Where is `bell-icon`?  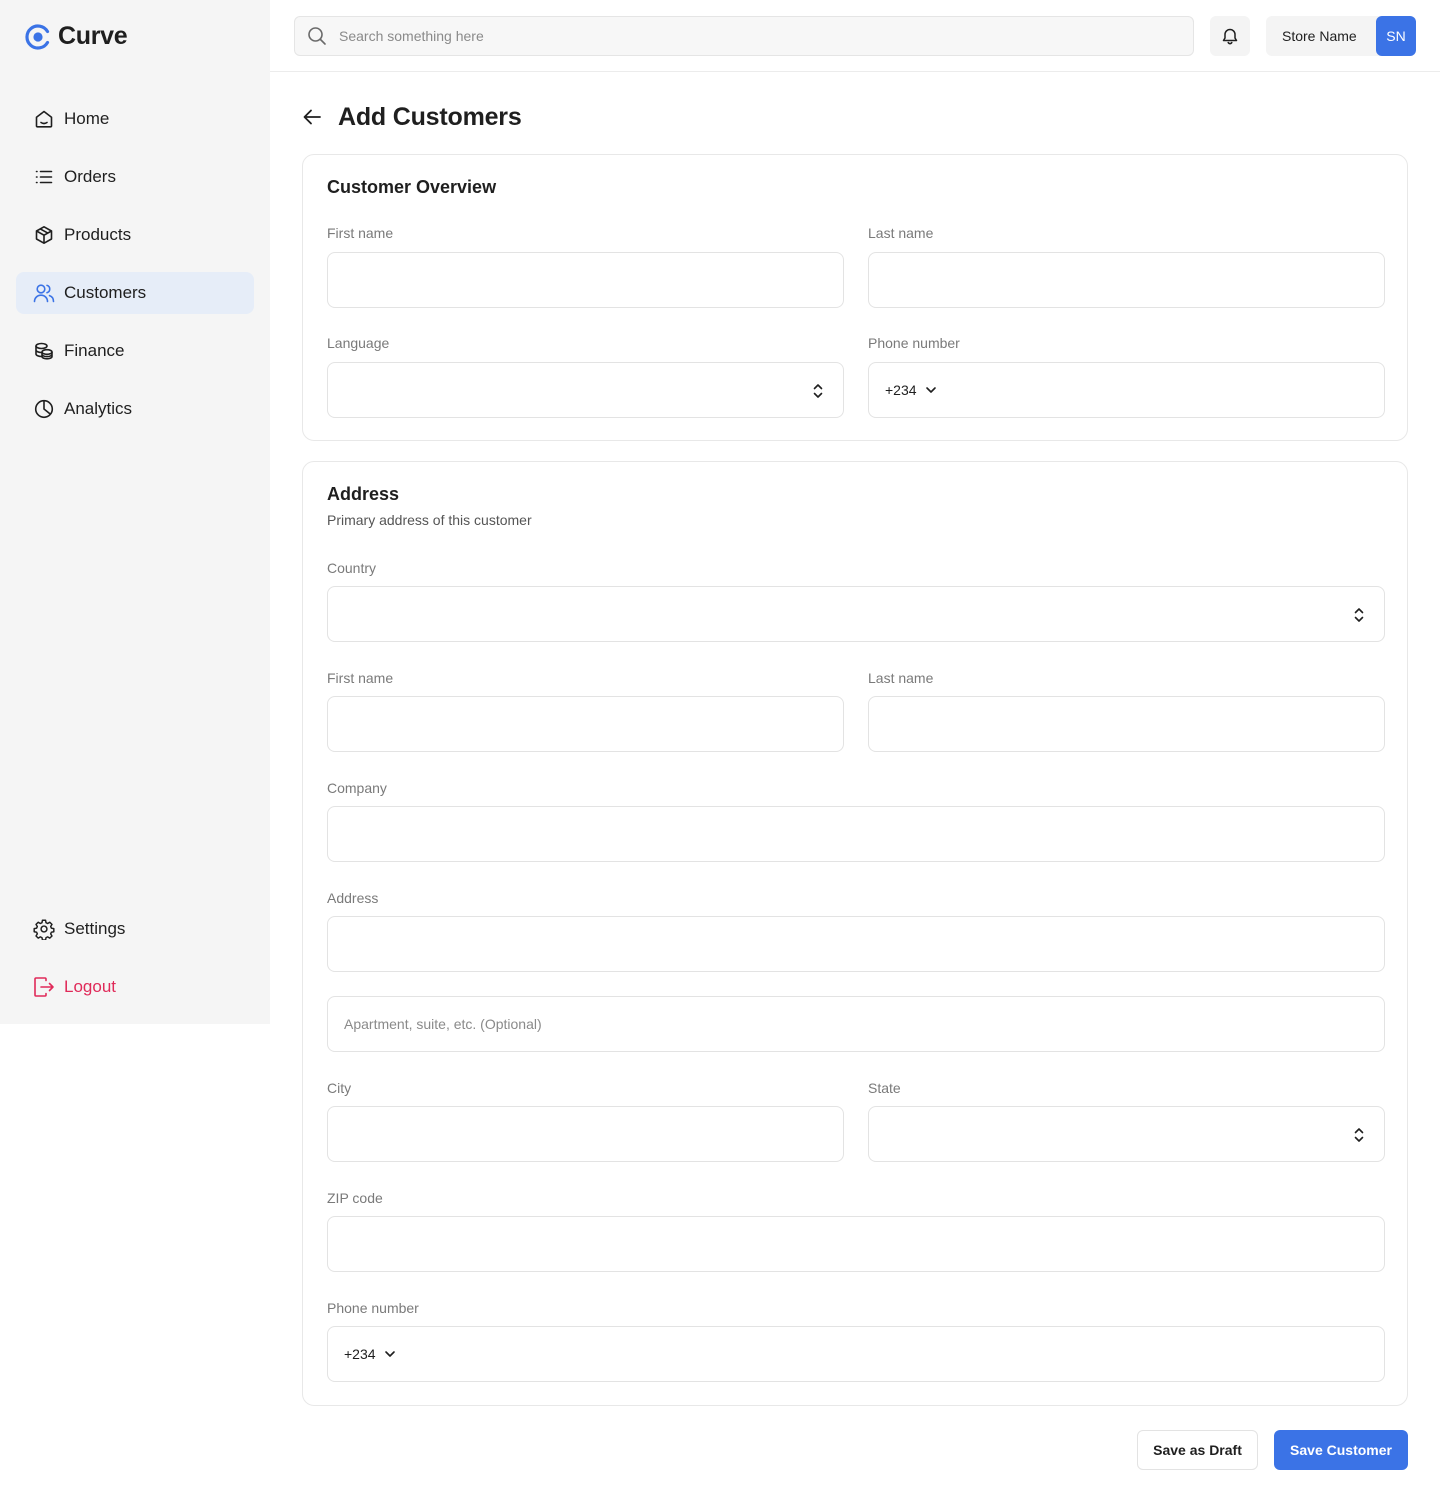 bell-icon is located at coordinates (1230, 36).